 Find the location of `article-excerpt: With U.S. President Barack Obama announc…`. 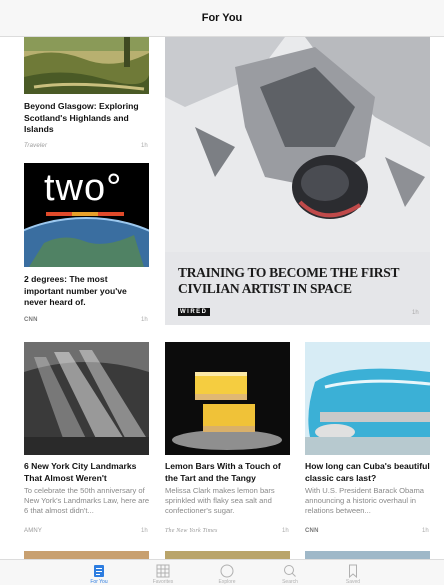

article-excerpt: With U.S. President Barack Obama announc… is located at coordinates (365, 501).